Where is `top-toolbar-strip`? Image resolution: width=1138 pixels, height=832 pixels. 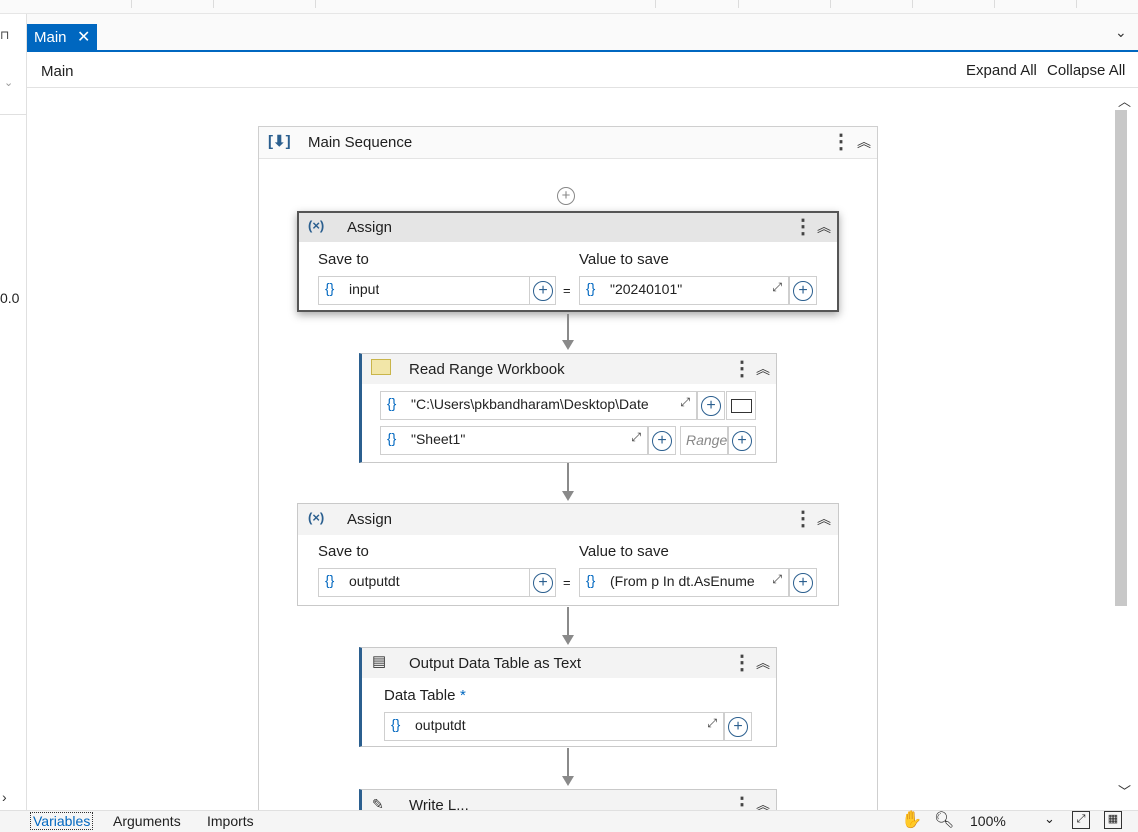
top-toolbar-strip is located at coordinates (569, 7).